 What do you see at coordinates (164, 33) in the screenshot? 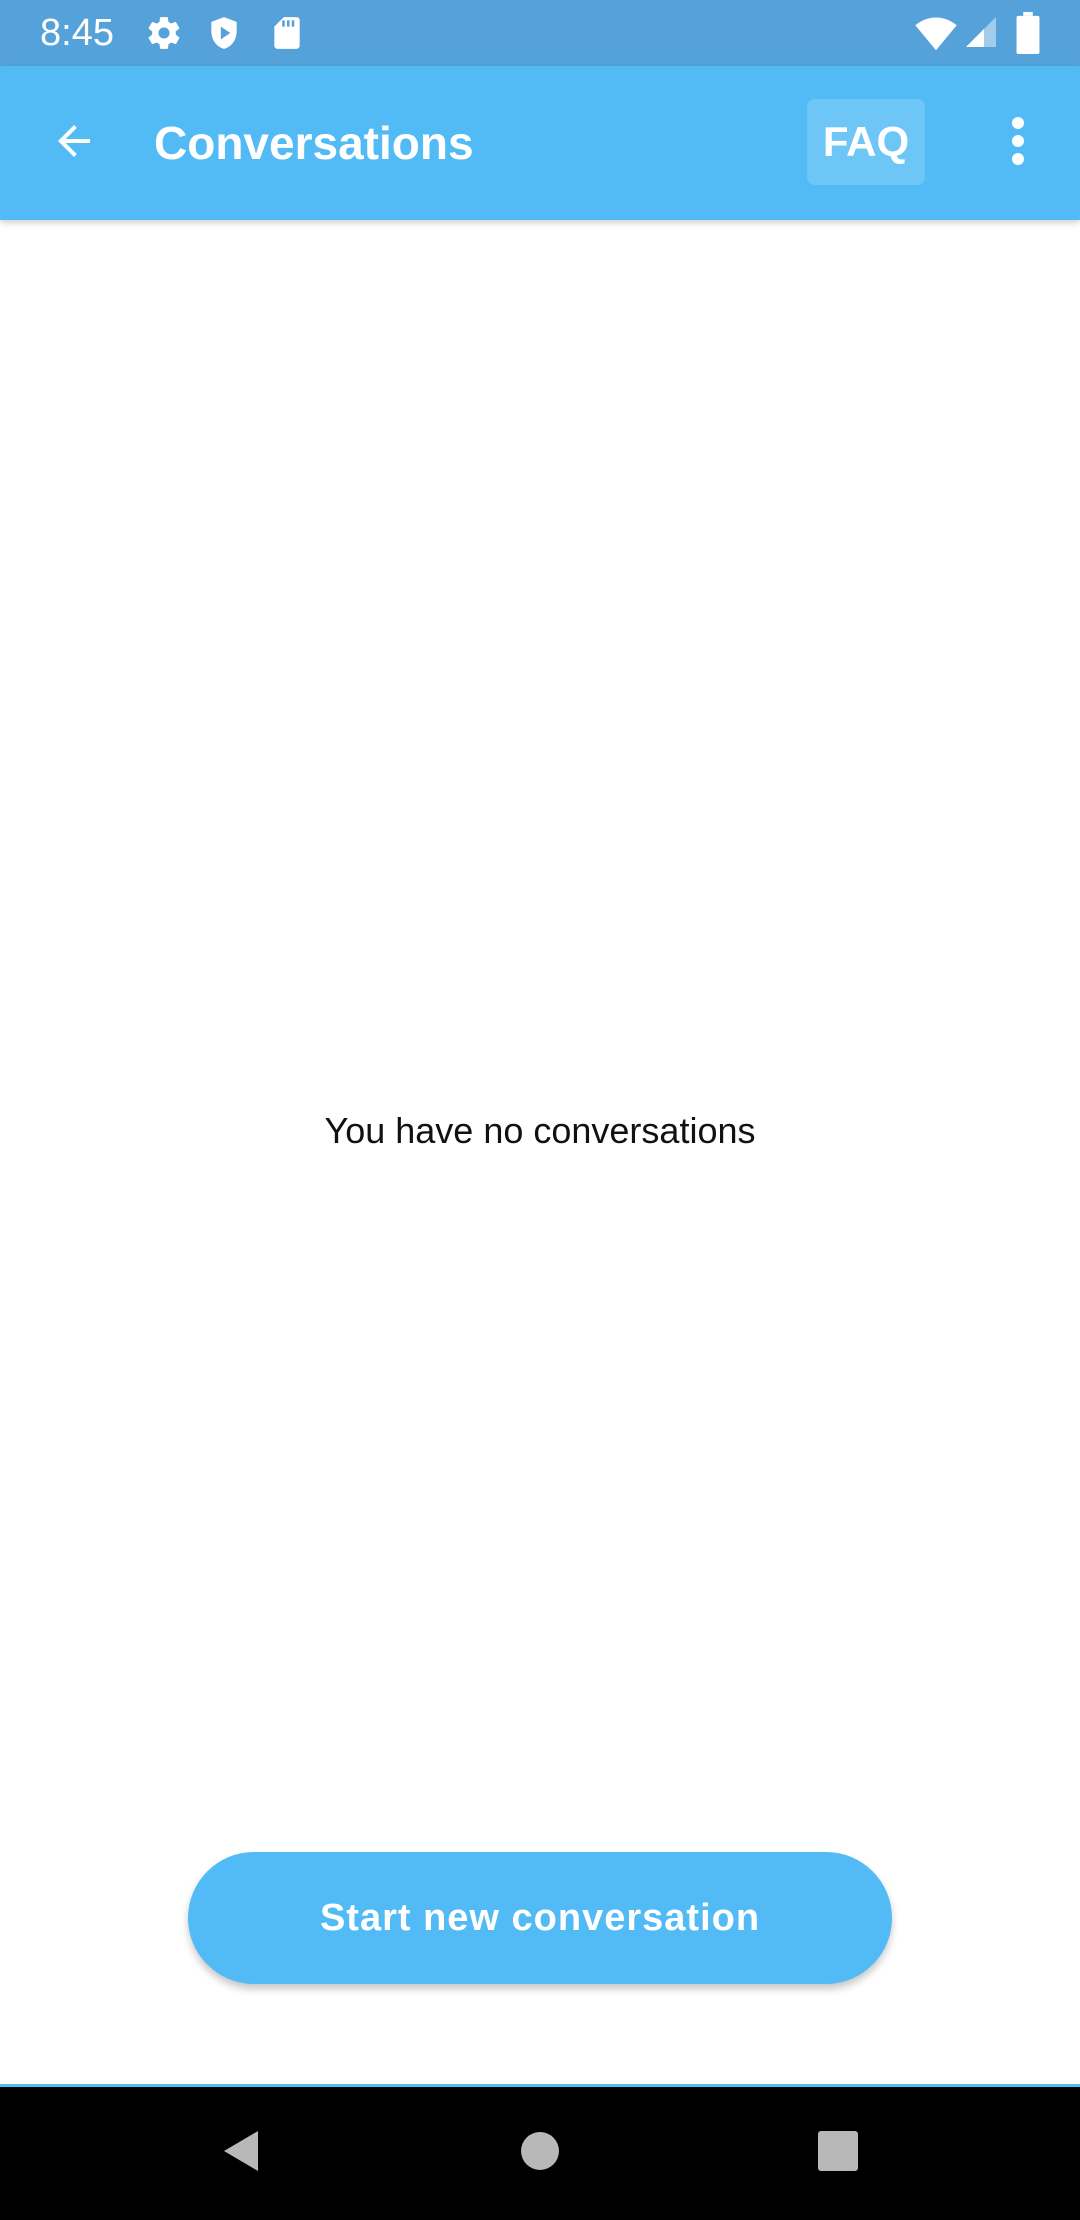
I see `gear-icon` at bounding box center [164, 33].